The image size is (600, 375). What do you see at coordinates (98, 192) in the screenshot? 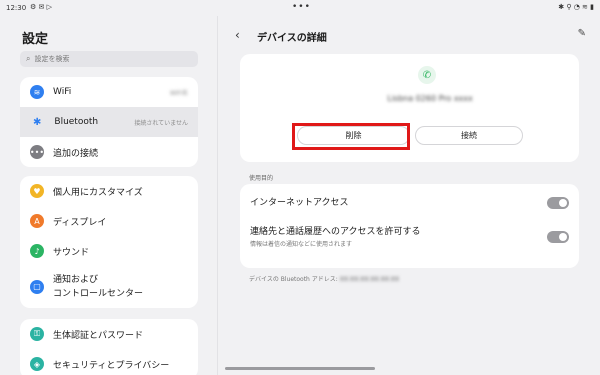
I see `sidebar-item-label: 個人用にカスタマイズ` at bounding box center [98, 192].